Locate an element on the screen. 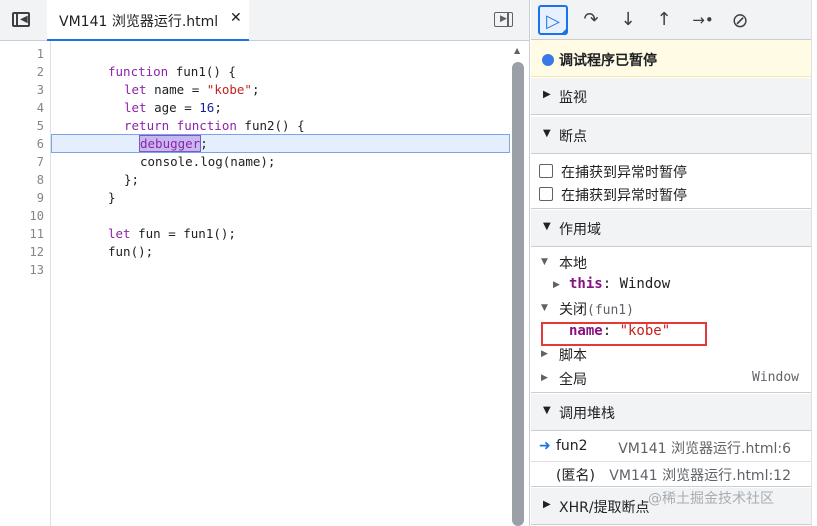 The height and width of the screenshot is (526, 817). frame-function: fun2 is located at coordinates (572, 446).